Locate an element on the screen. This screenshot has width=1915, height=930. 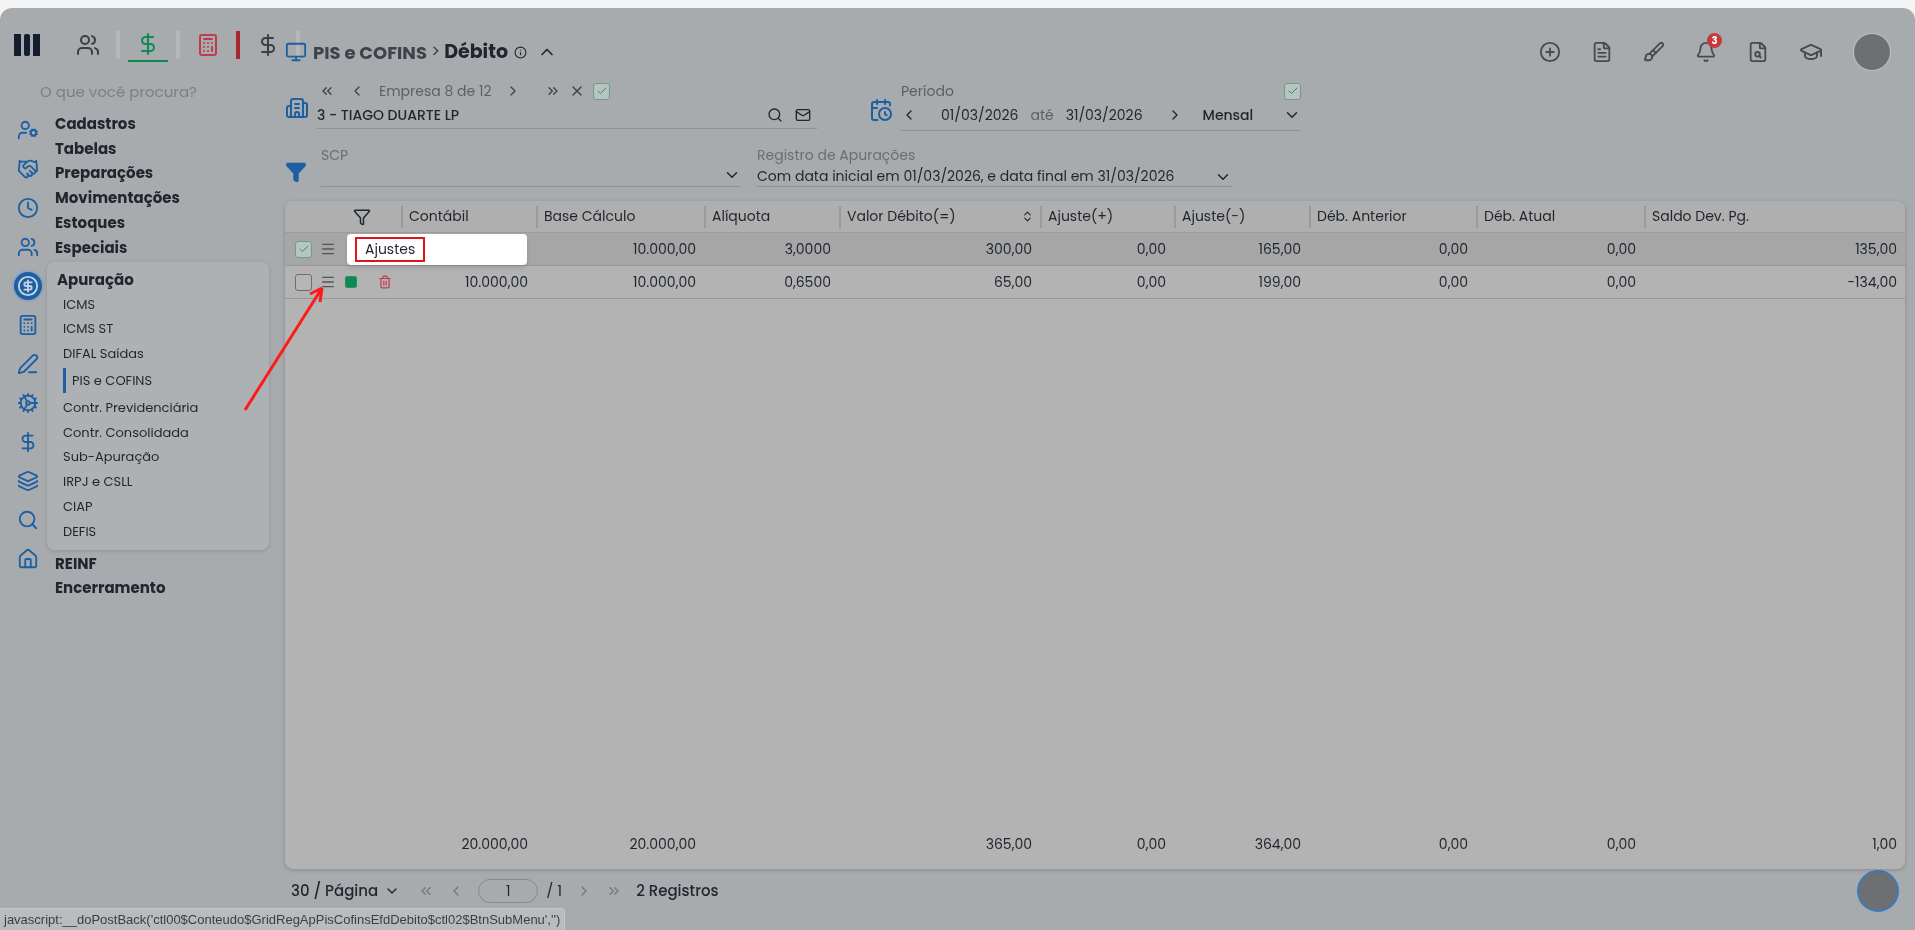
total-cell: 365,00 is located at coordinates (1008, 844).